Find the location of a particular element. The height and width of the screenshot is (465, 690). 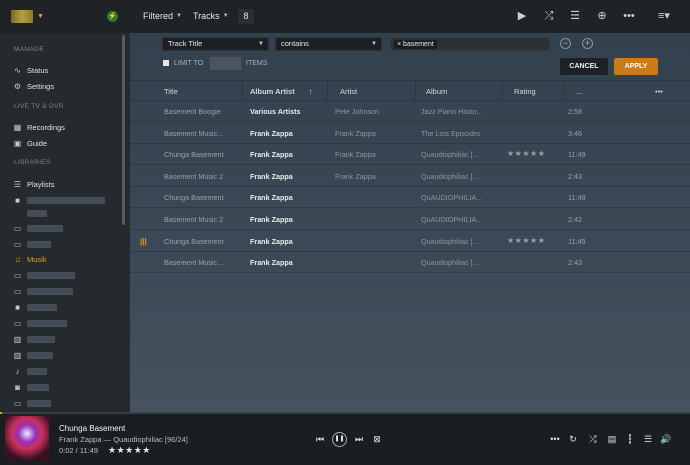

play-icon: ▶ is located at coordinates (522, 16).